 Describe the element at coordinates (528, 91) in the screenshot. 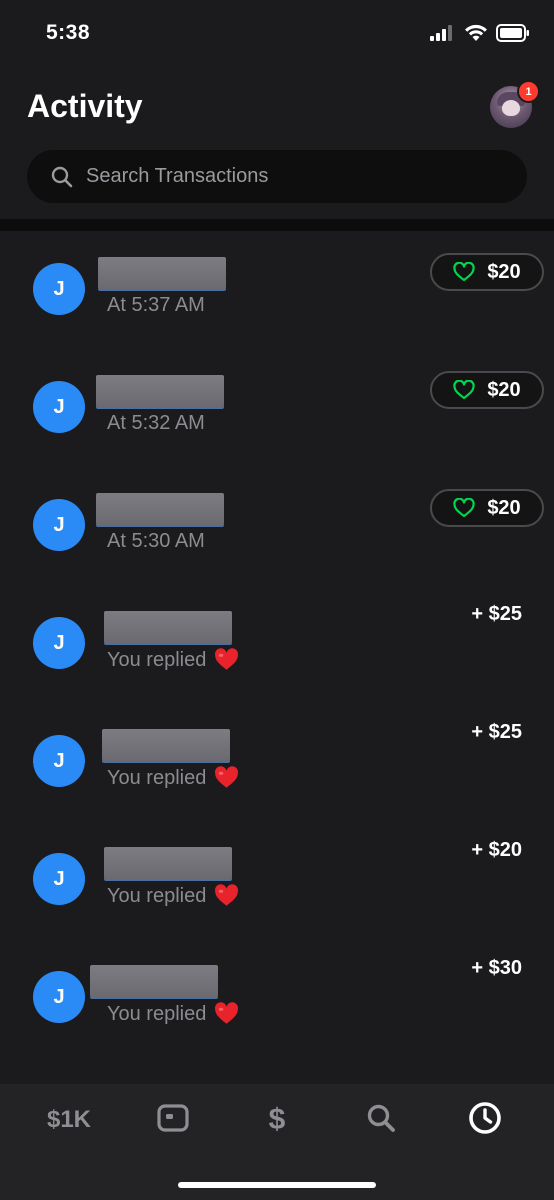

I see `notification-badge: 1` at that location.